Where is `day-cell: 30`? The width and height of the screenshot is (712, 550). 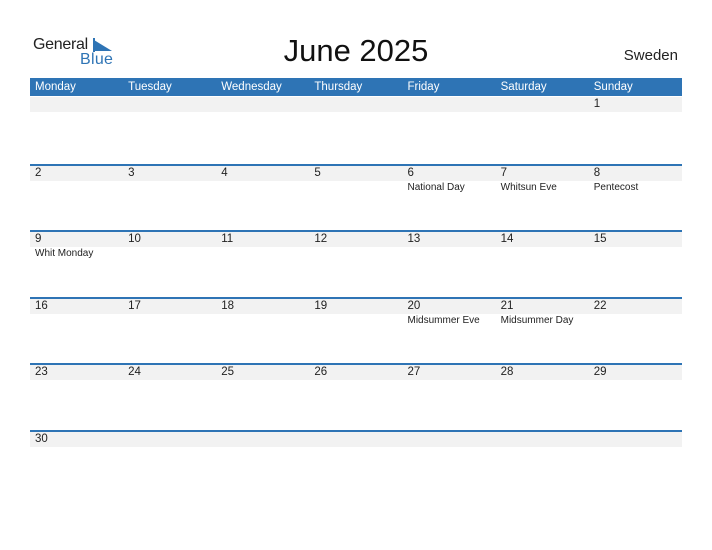
day-cell: 30 is located at coordinates (76, 464).